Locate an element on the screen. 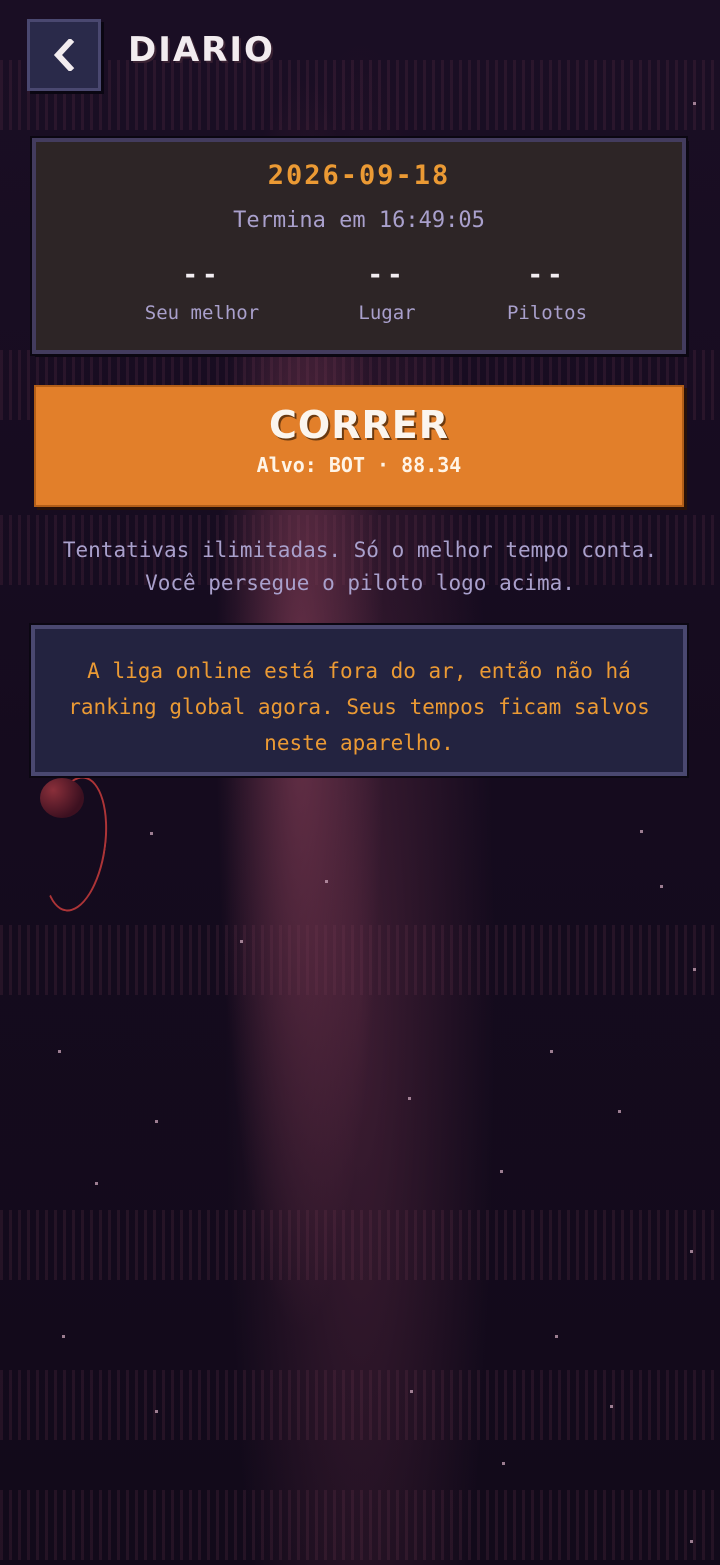 This screenshot has height=1565, width=720. countdown-timer: Termina em 16:49:05 is located at coordinates (359, 220).